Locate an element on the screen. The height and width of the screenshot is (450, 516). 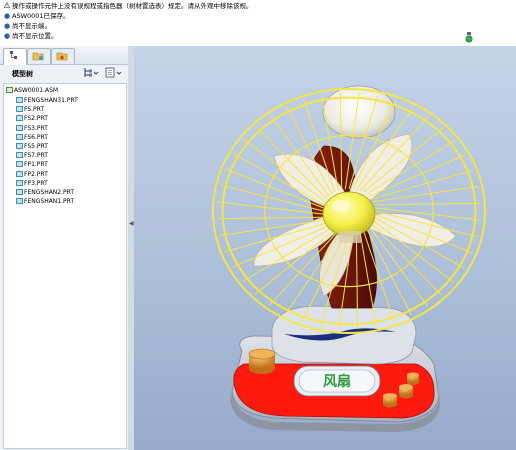
tree-node-label: FS3.PRT is located at coordinates (36, 128).